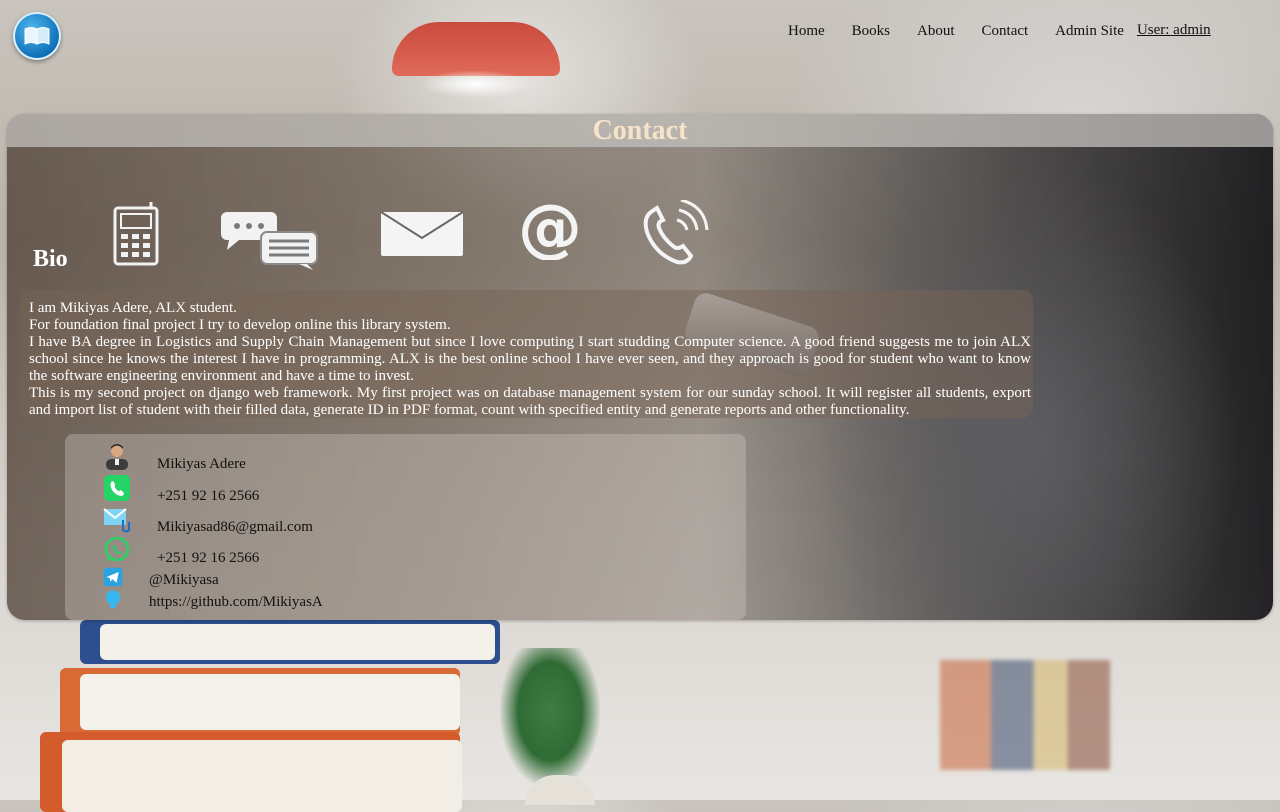  I want to click on background-bookshelf, so click(1025, 715).